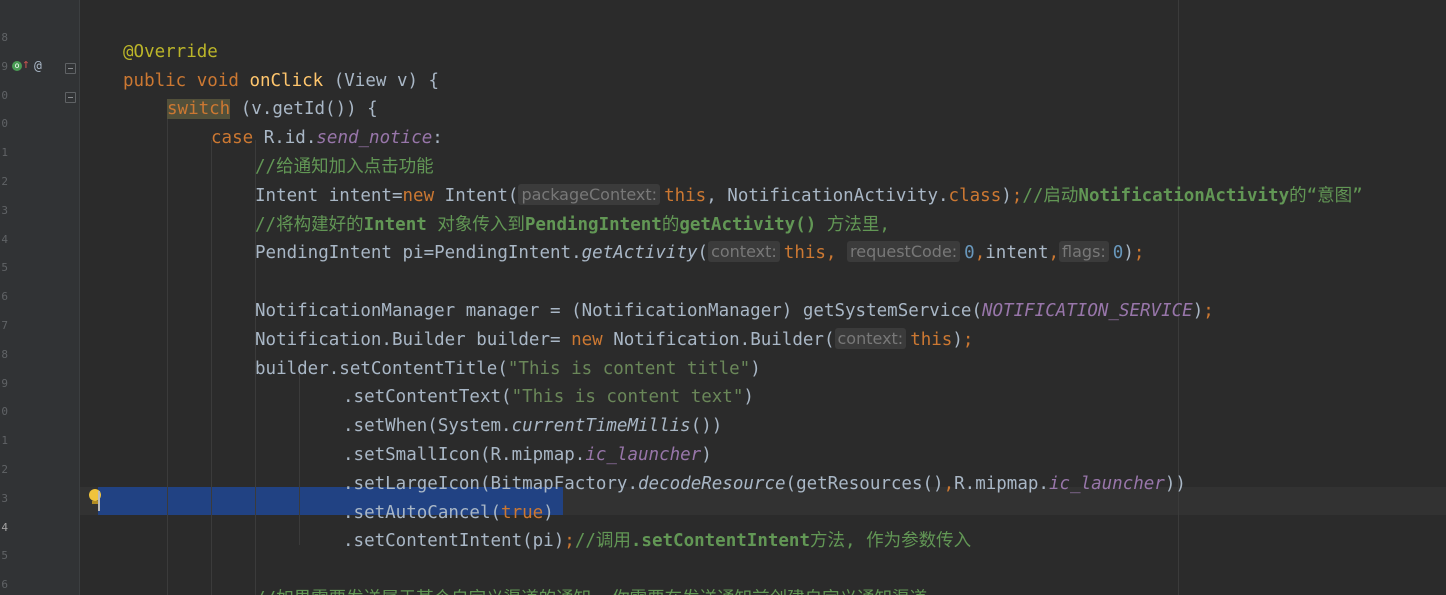 This screenshot has height=595, width=1446. What do you see at coordinates (1001, 483) in the screenshot?
I see `code-token: R.mipmap.` at bounding box center [1001, 483].